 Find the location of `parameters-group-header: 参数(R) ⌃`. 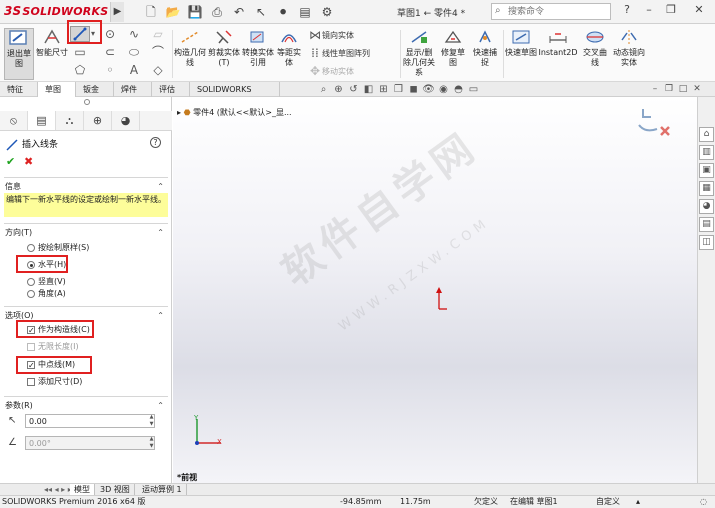

parameters-group-header: 参数(R) ⌃ is located at coordinates (86, 405).